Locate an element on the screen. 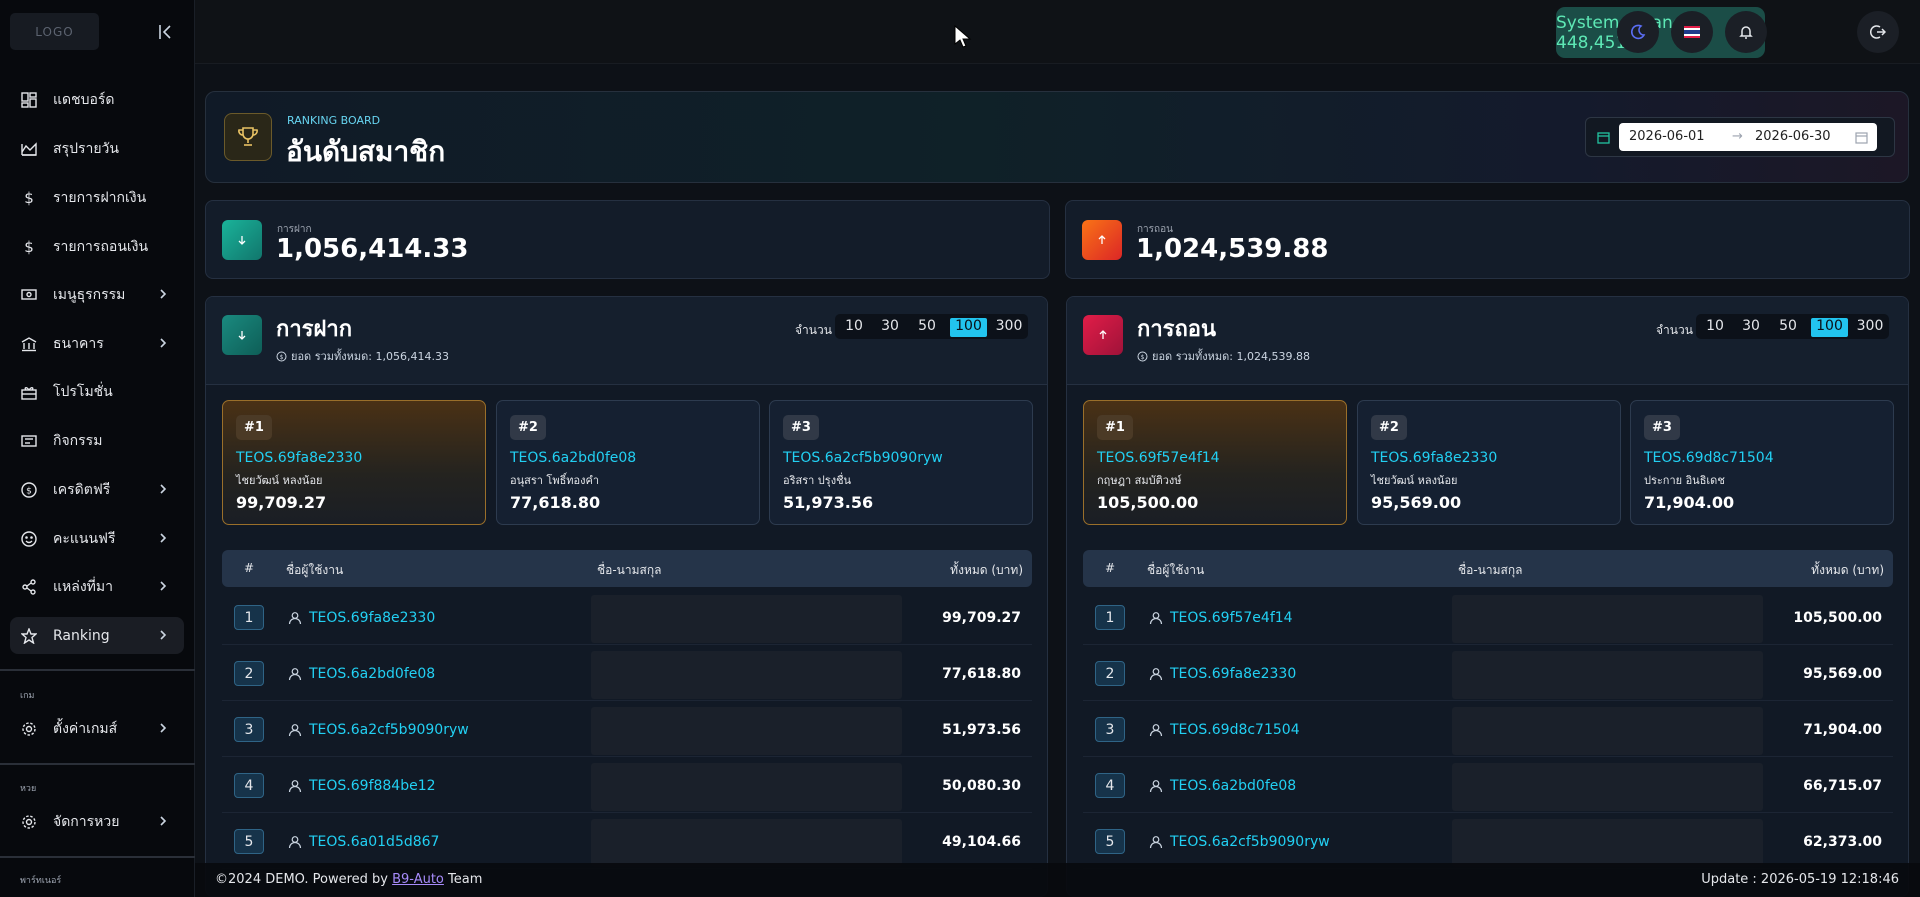 The image size is (1920, 897). row-username: TEOS.69d8c71504 is located at coordinates (1235, 730).